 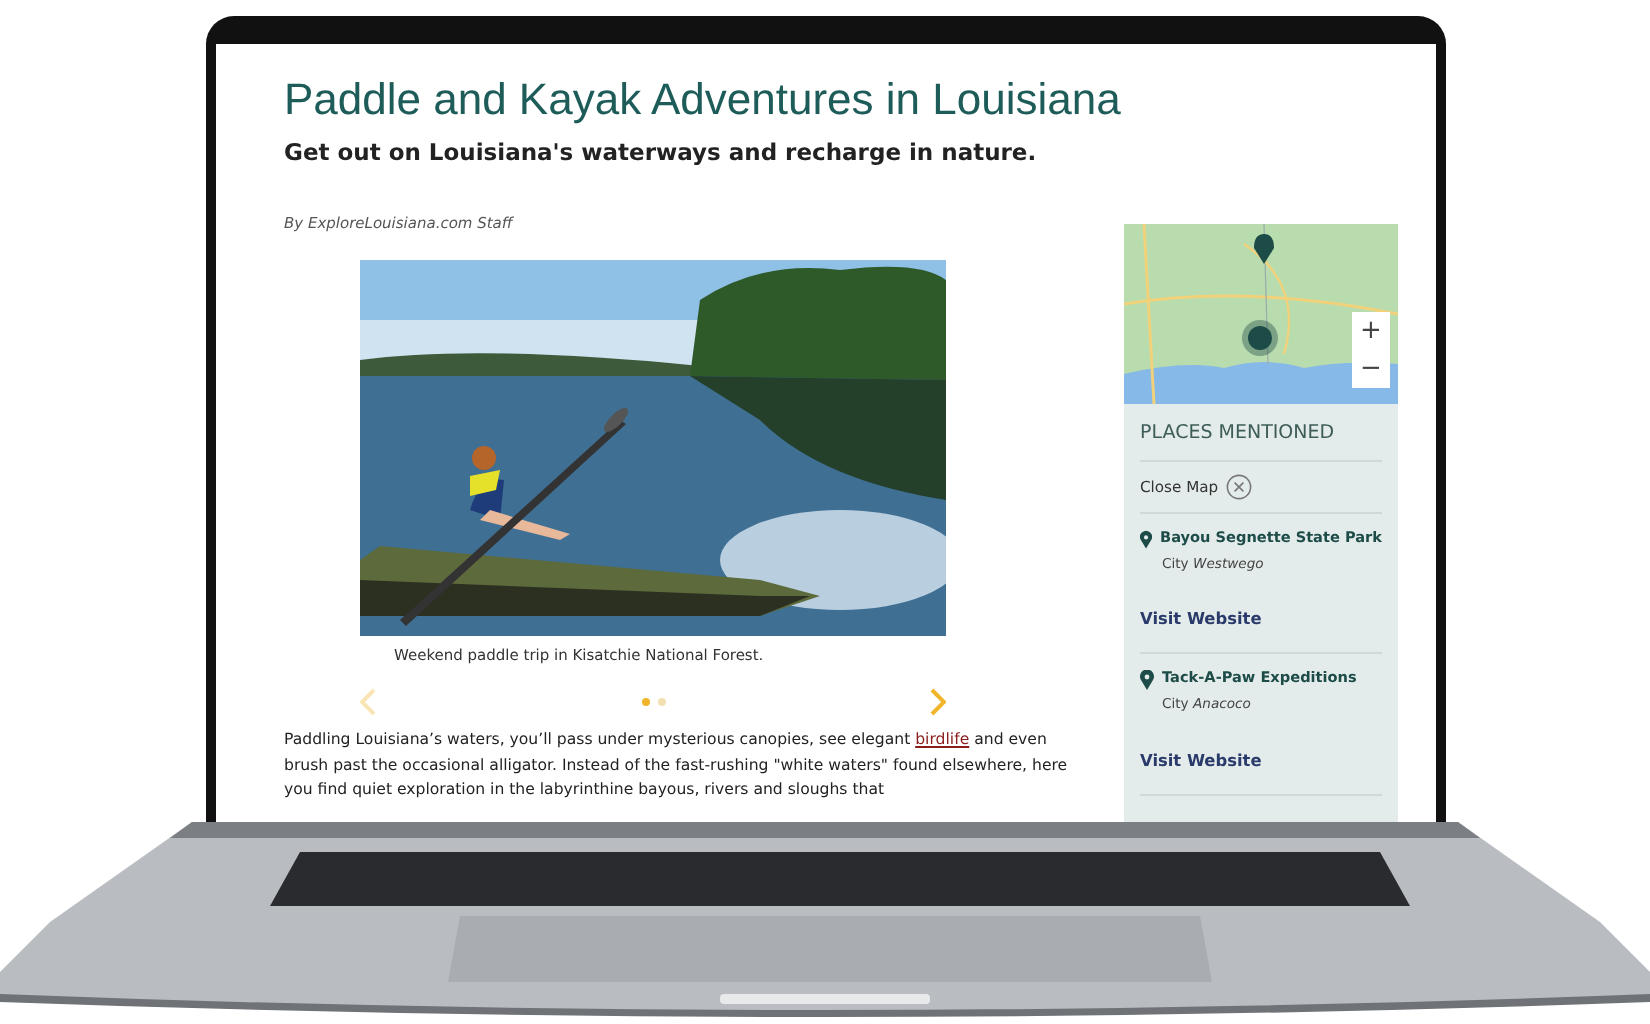 I want to click on close-icon, so click(x=1239, y=487).